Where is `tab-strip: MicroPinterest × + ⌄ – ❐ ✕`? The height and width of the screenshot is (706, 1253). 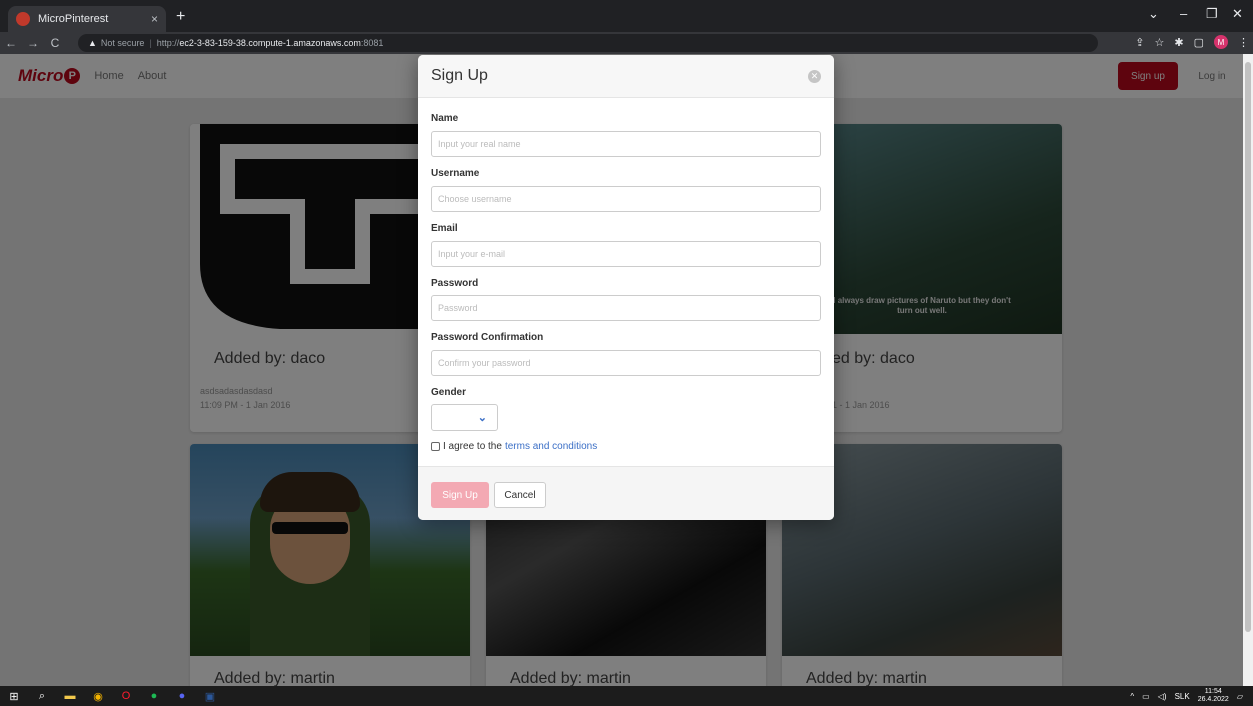 tab-strip: MicroPinterest × + ⌄ – ❐ ✕ is located at coordinates (626, 16).